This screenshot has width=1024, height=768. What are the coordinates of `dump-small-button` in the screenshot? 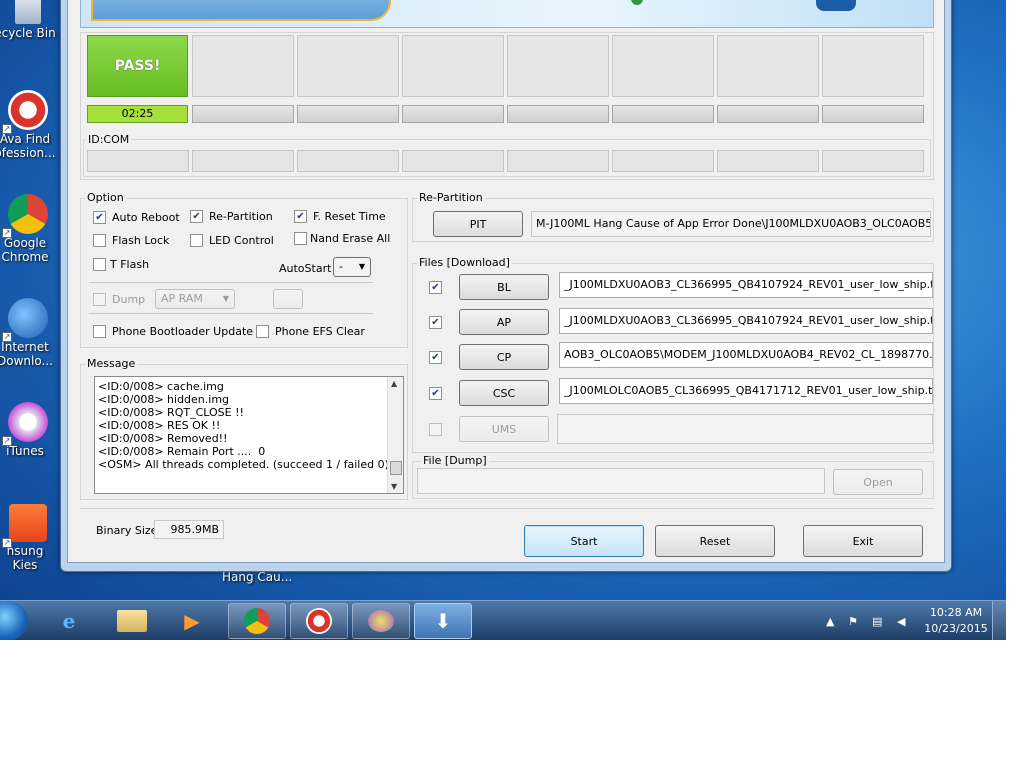 It's located at (288, 299).